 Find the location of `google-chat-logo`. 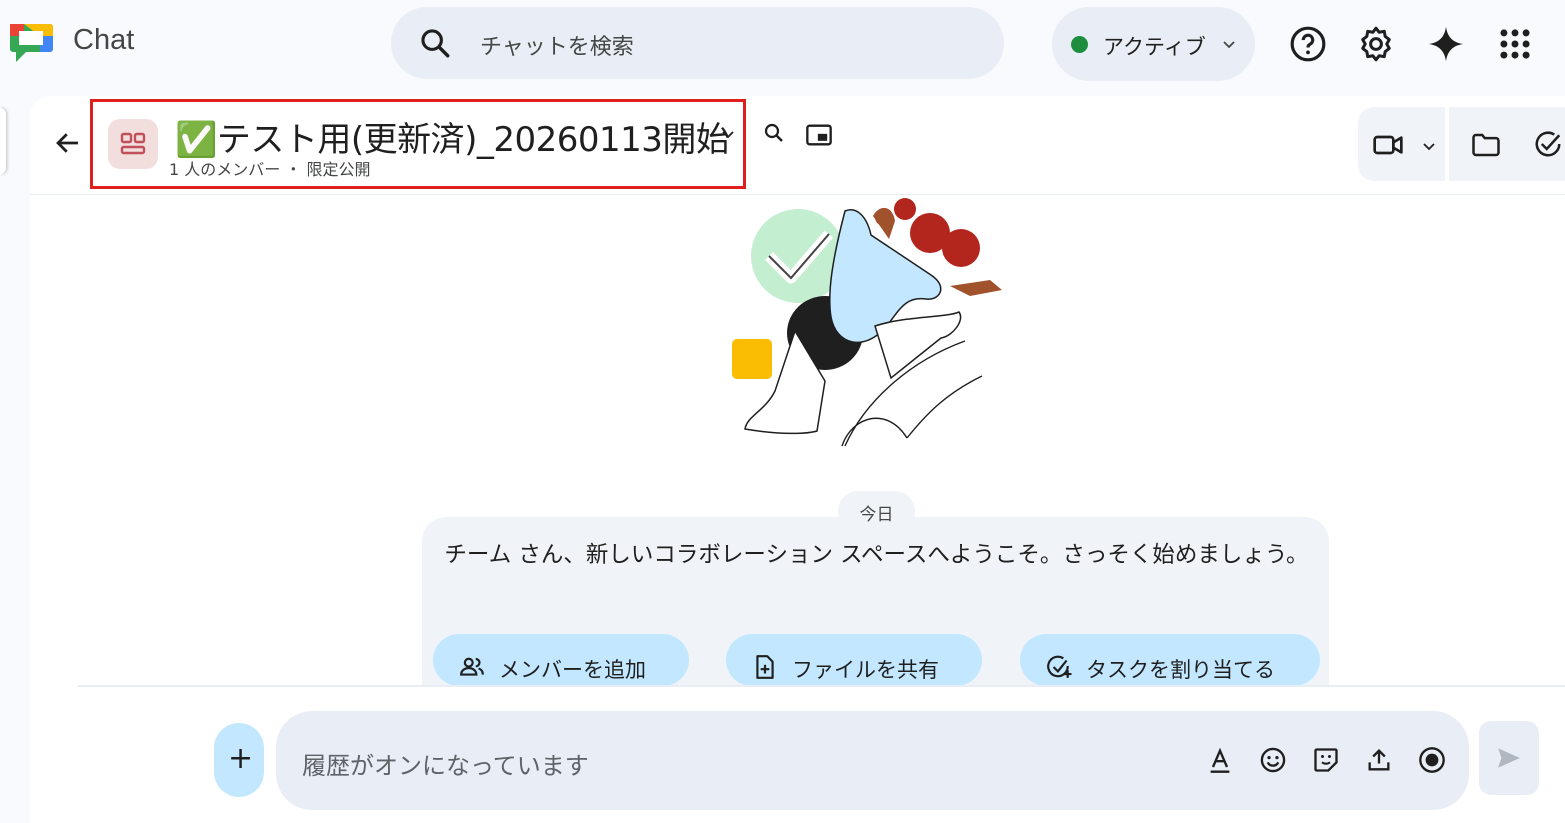

google-chat-logo is located at coordinates (31, 43).